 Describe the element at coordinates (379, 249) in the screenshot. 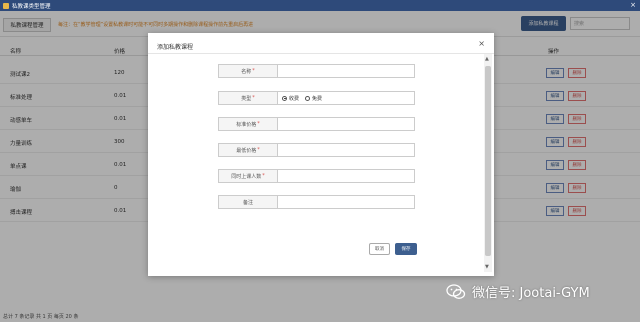

I see `cancel-button: 取消` at that location.